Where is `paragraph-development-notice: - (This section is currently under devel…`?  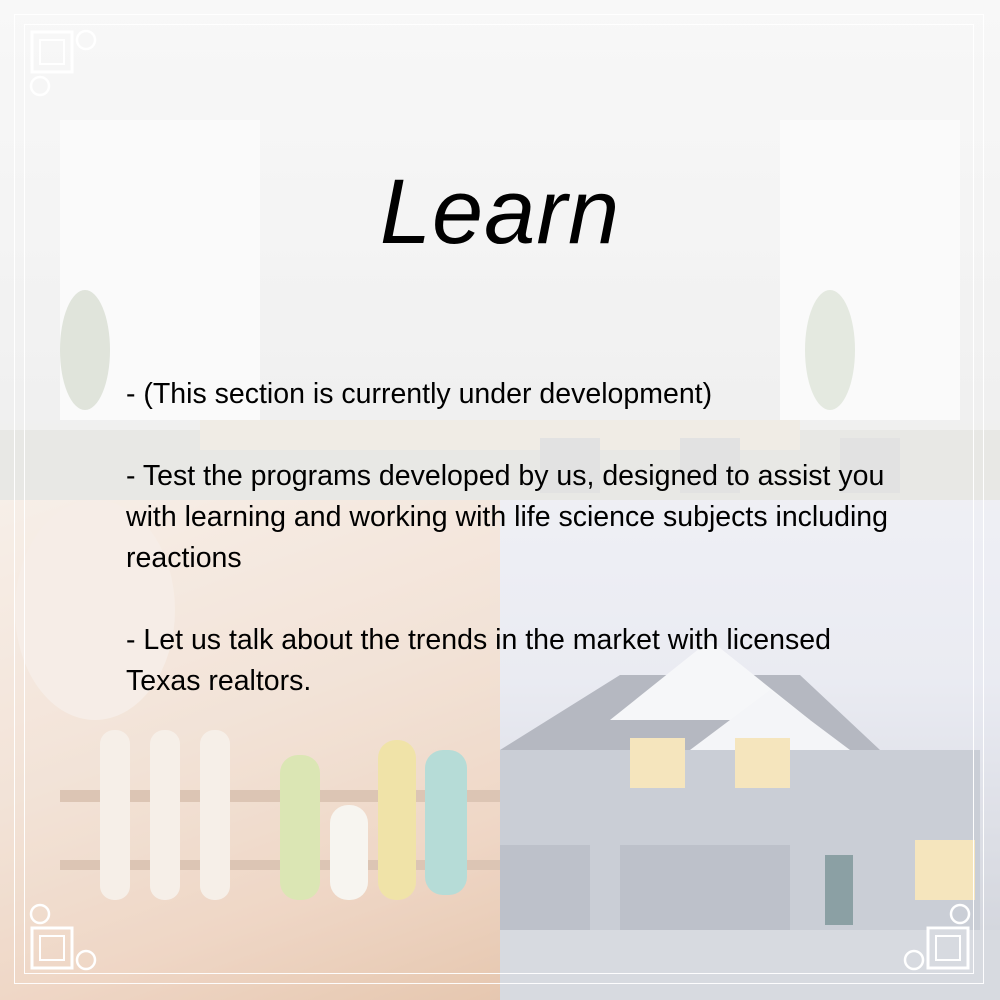 paragraph-development-notice: - (This section is currently under devel… is located at coordinates (419, 394).